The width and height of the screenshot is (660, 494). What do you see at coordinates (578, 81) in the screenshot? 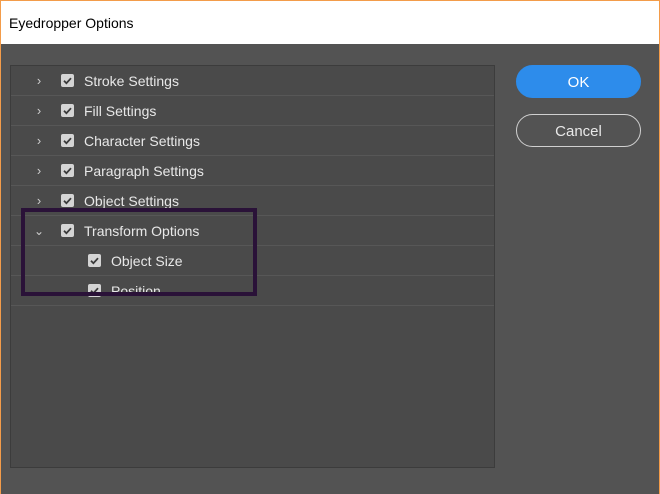
I see `ok-button: OK` at bounding box center [578, 81].